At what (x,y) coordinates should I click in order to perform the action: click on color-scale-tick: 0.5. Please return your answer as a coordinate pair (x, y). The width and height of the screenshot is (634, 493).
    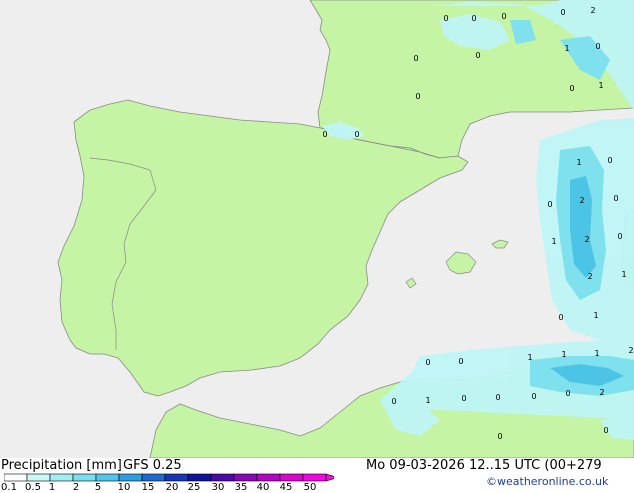
    Looking at the image, I should click on (33, 487).